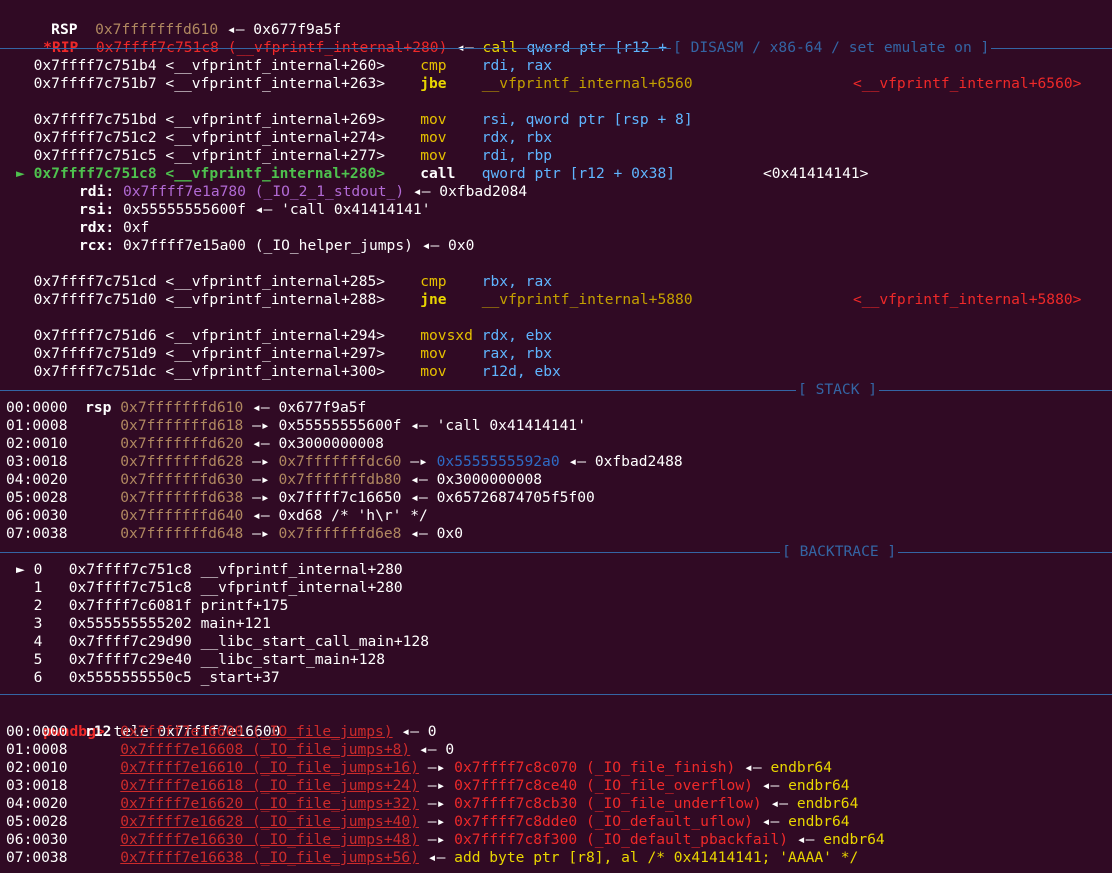 The image size is (1112, 873). I want to click on backtrace-frame: 5 0x7ffff7c29e40 __libc_start_main+128, so click(200, 660).